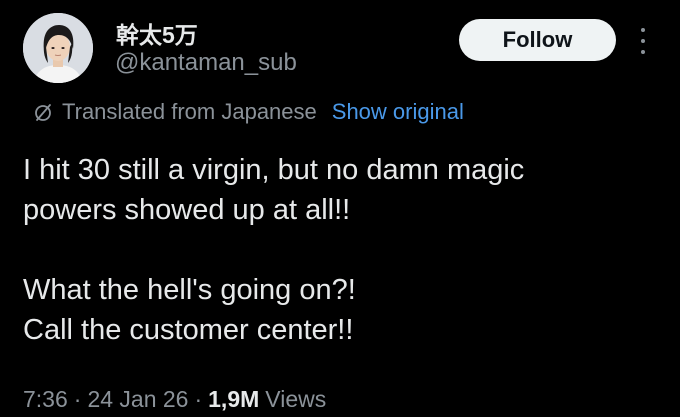 This screenshot has width=680, height=417. What do you see at coordinates (537, 40) in the screenshot?
I see `follow-button: Follow` at bounding box center [537, 40].